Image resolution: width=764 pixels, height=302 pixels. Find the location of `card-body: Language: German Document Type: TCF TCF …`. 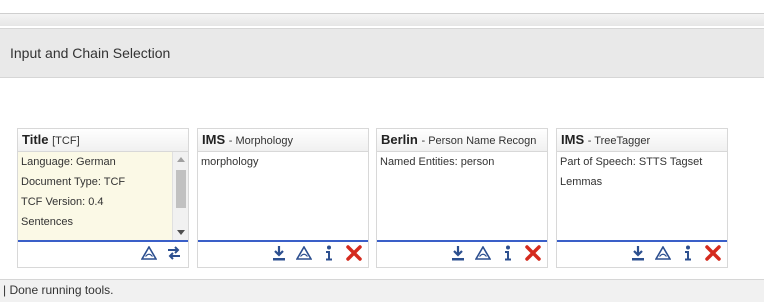

card-body: Language: German Document Type: TCF TCF … is located at coordinates (95, 196).